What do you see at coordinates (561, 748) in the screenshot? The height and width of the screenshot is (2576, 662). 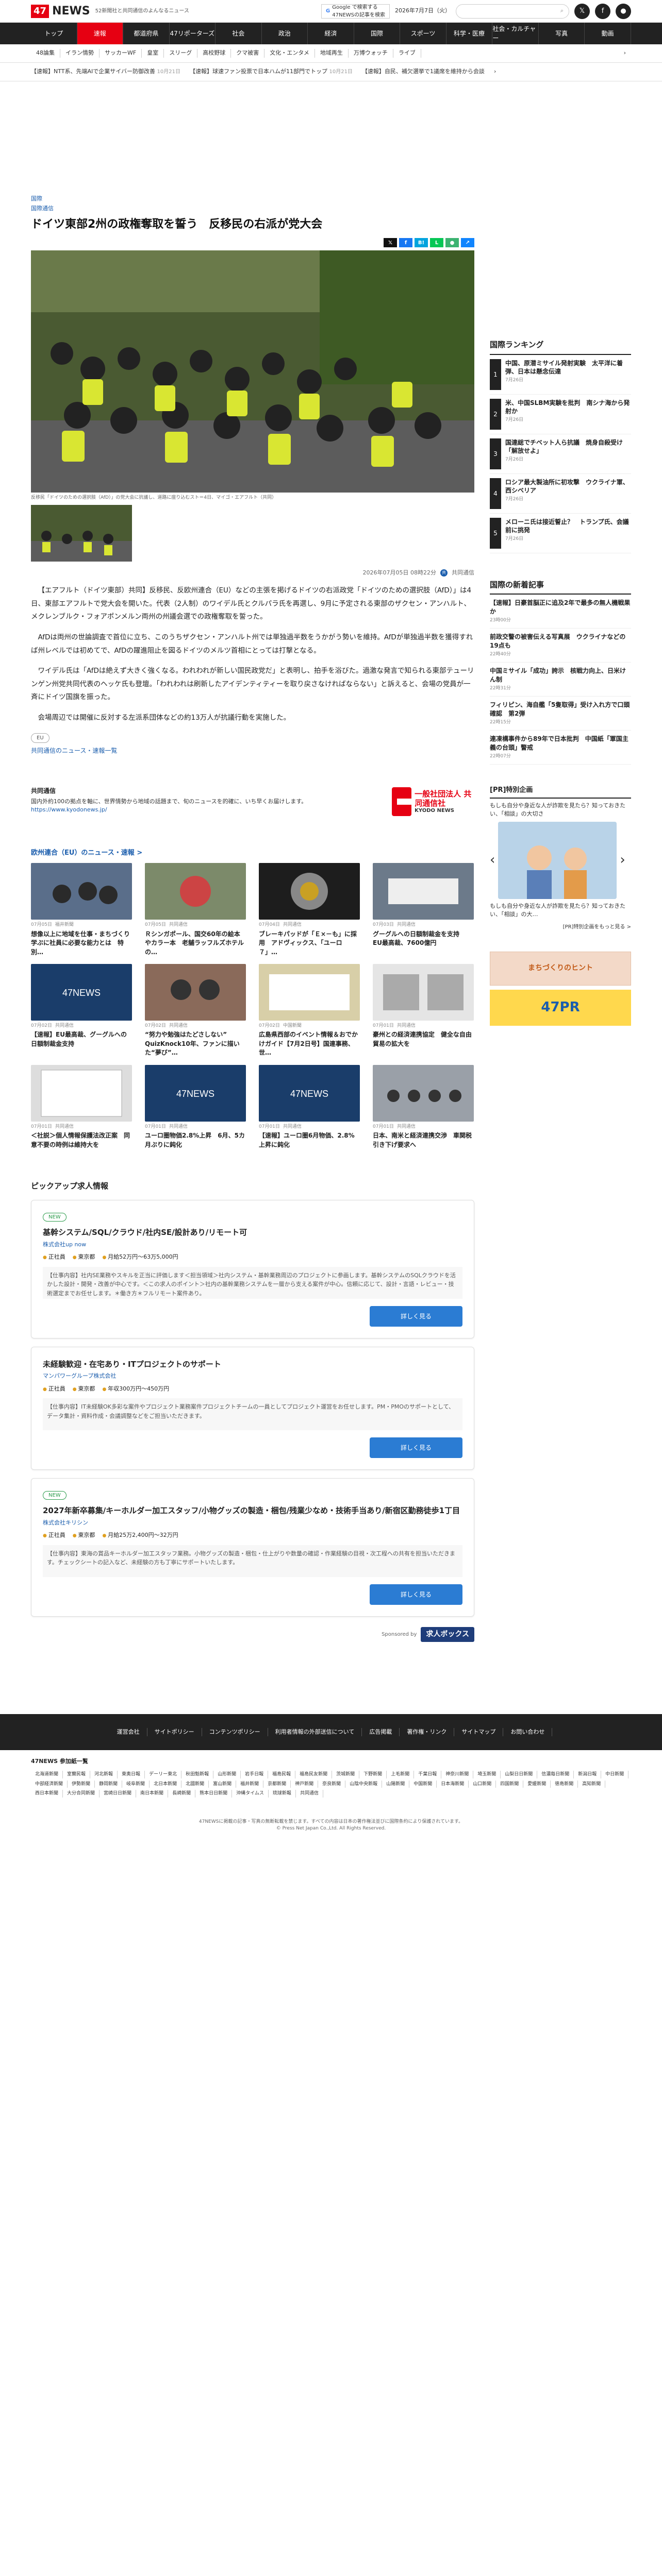 I see `latest-item: 連凍構事件から89年で日本批判 中国紙「軍国主義の台頭」警戒 22時07分` at bounding box center [561, 748].